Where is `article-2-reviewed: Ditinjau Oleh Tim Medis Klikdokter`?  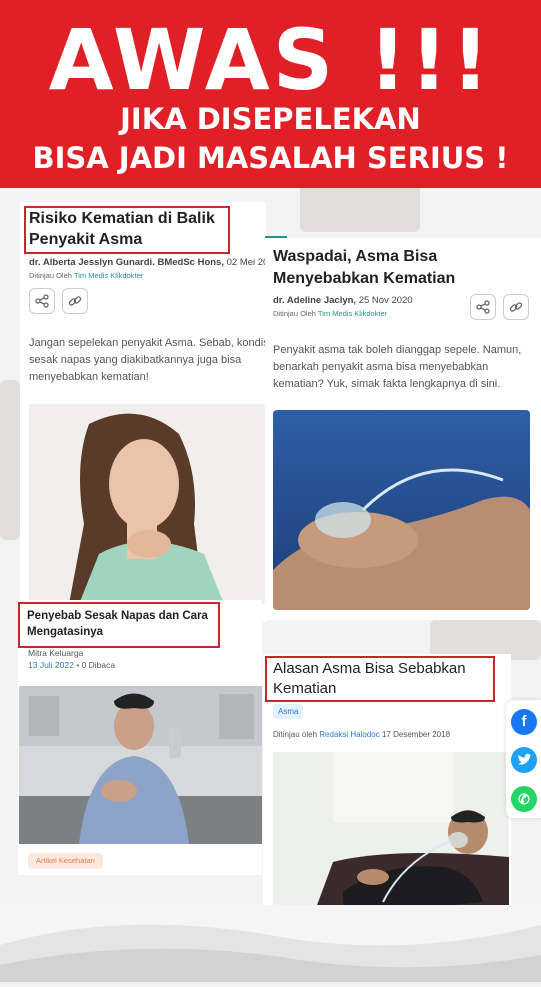
article-2-reviewed: Ditinjau Oleh Tim Medis Klikdokter is located at coordinates (330, 313).